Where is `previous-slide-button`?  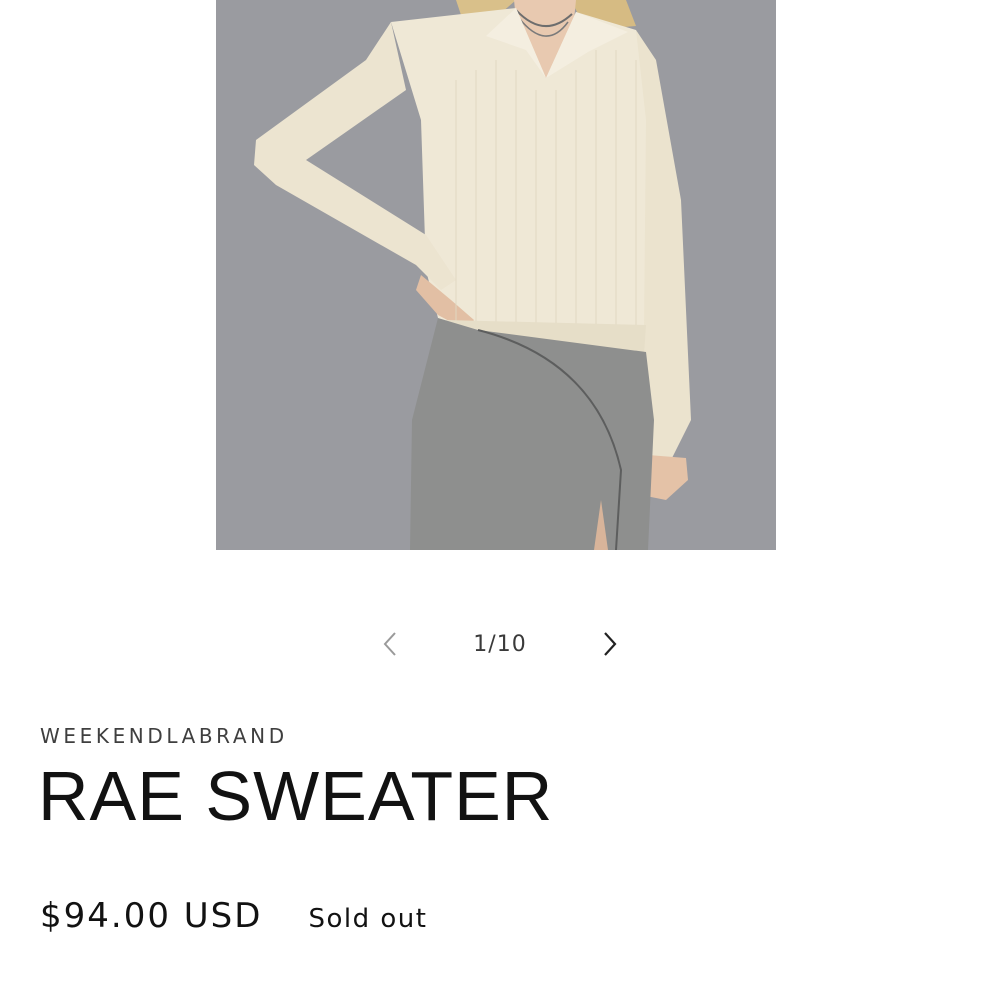 previous-slide-button is located at coordinates (390, 644).